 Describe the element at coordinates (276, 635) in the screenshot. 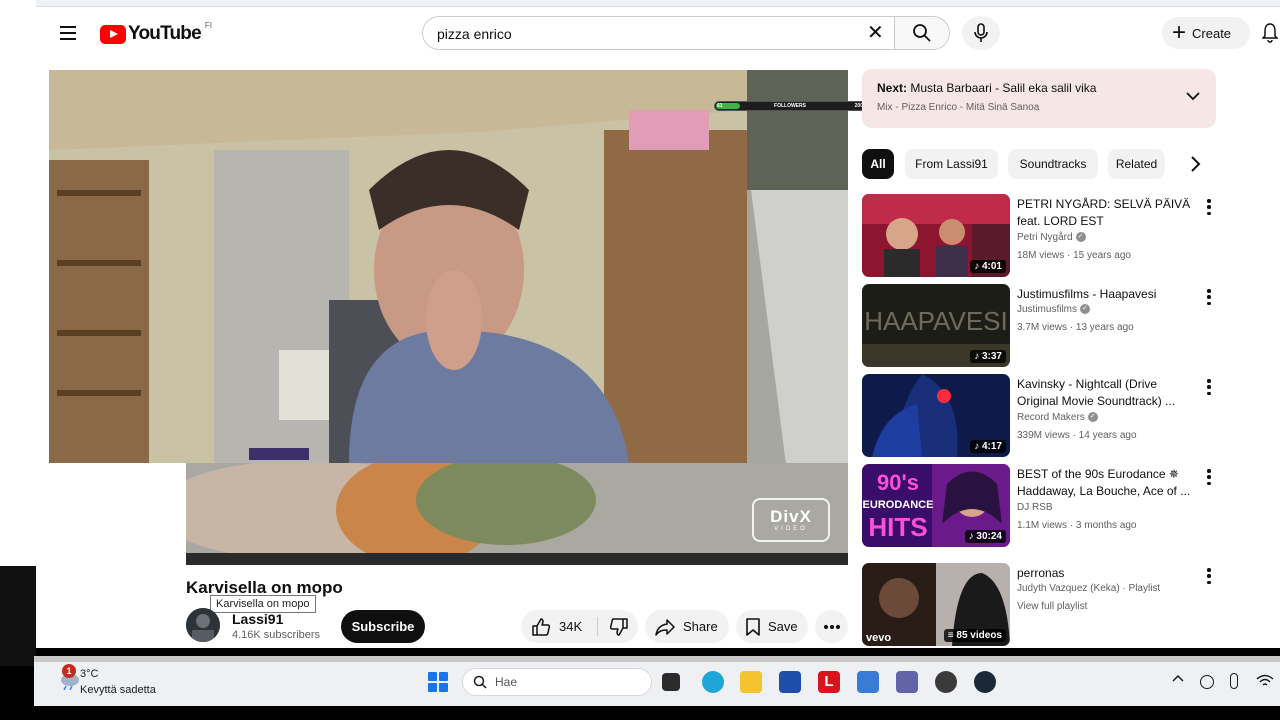

I see `subscriber-count: 4.16K subscribers` at that location.